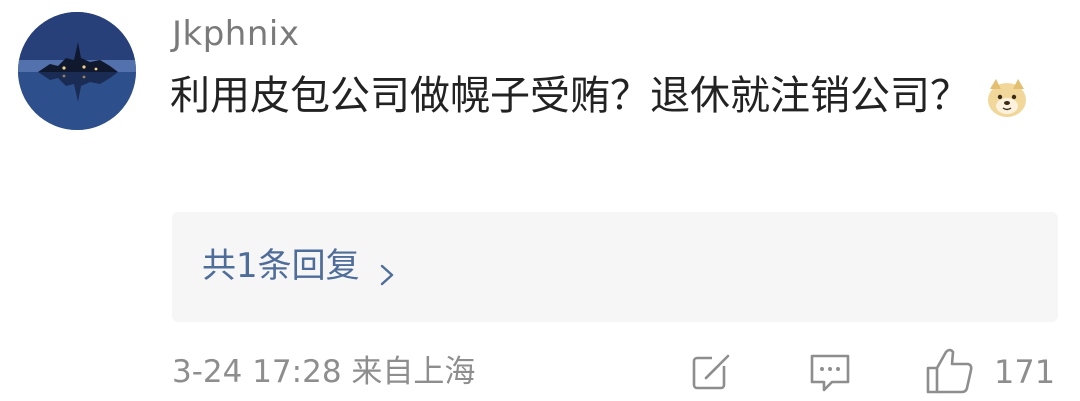 This screenshot has width=1080, height=401. What do you see at coordinates (281, 266) in the screenshot?
I see `reply-count-label: 共1条回复` at bounding box center [281, 266].